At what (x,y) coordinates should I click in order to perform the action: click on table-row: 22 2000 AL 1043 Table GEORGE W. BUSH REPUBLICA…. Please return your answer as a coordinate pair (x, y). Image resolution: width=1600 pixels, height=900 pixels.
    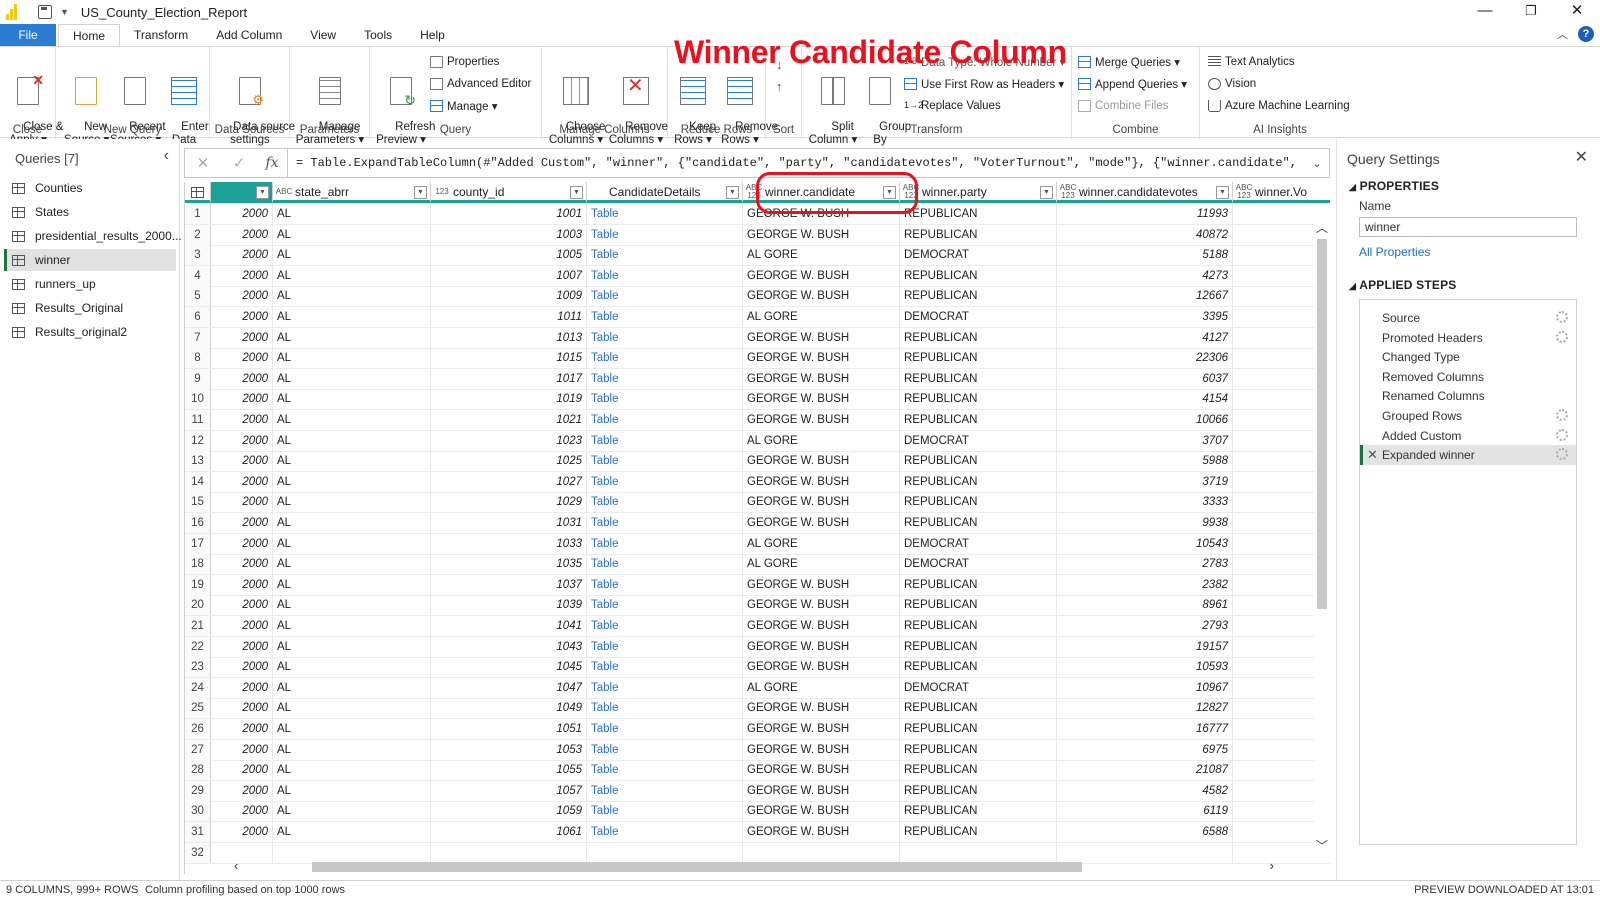
    Looking at the image, I should click on (757, 647).